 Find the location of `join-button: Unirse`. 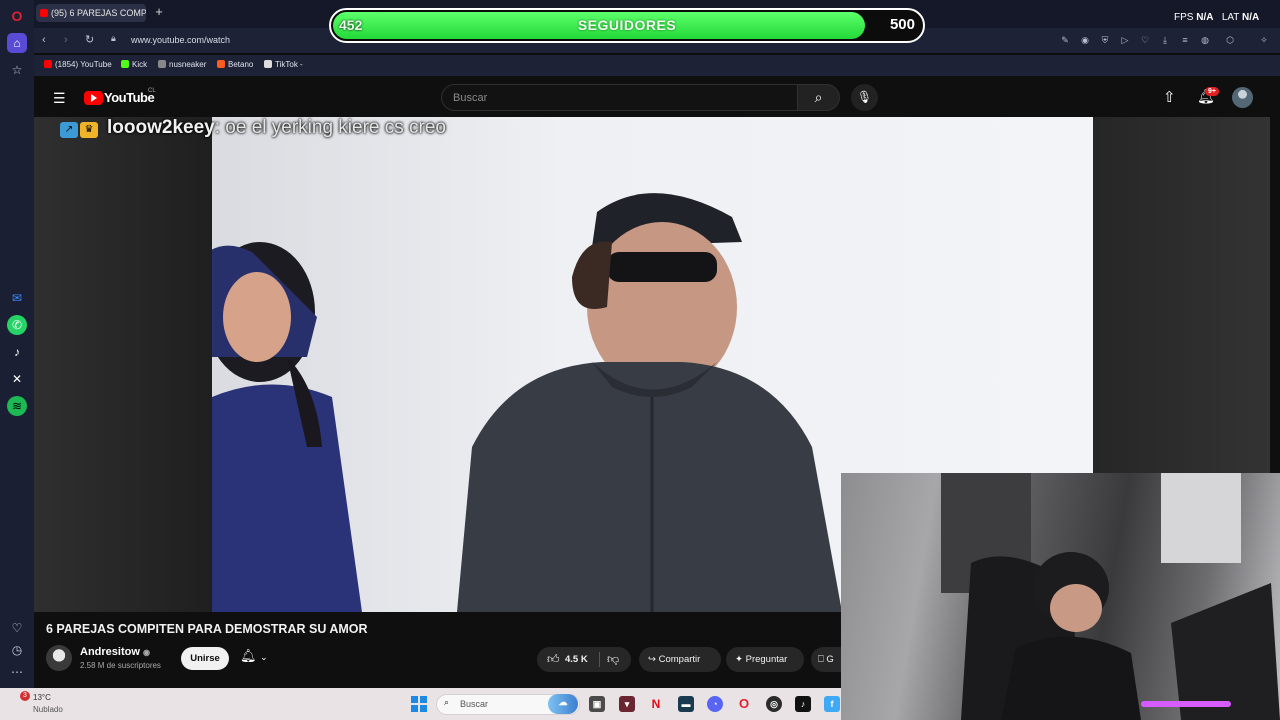

join-button: Unirse is located at coordinates (205, 658).